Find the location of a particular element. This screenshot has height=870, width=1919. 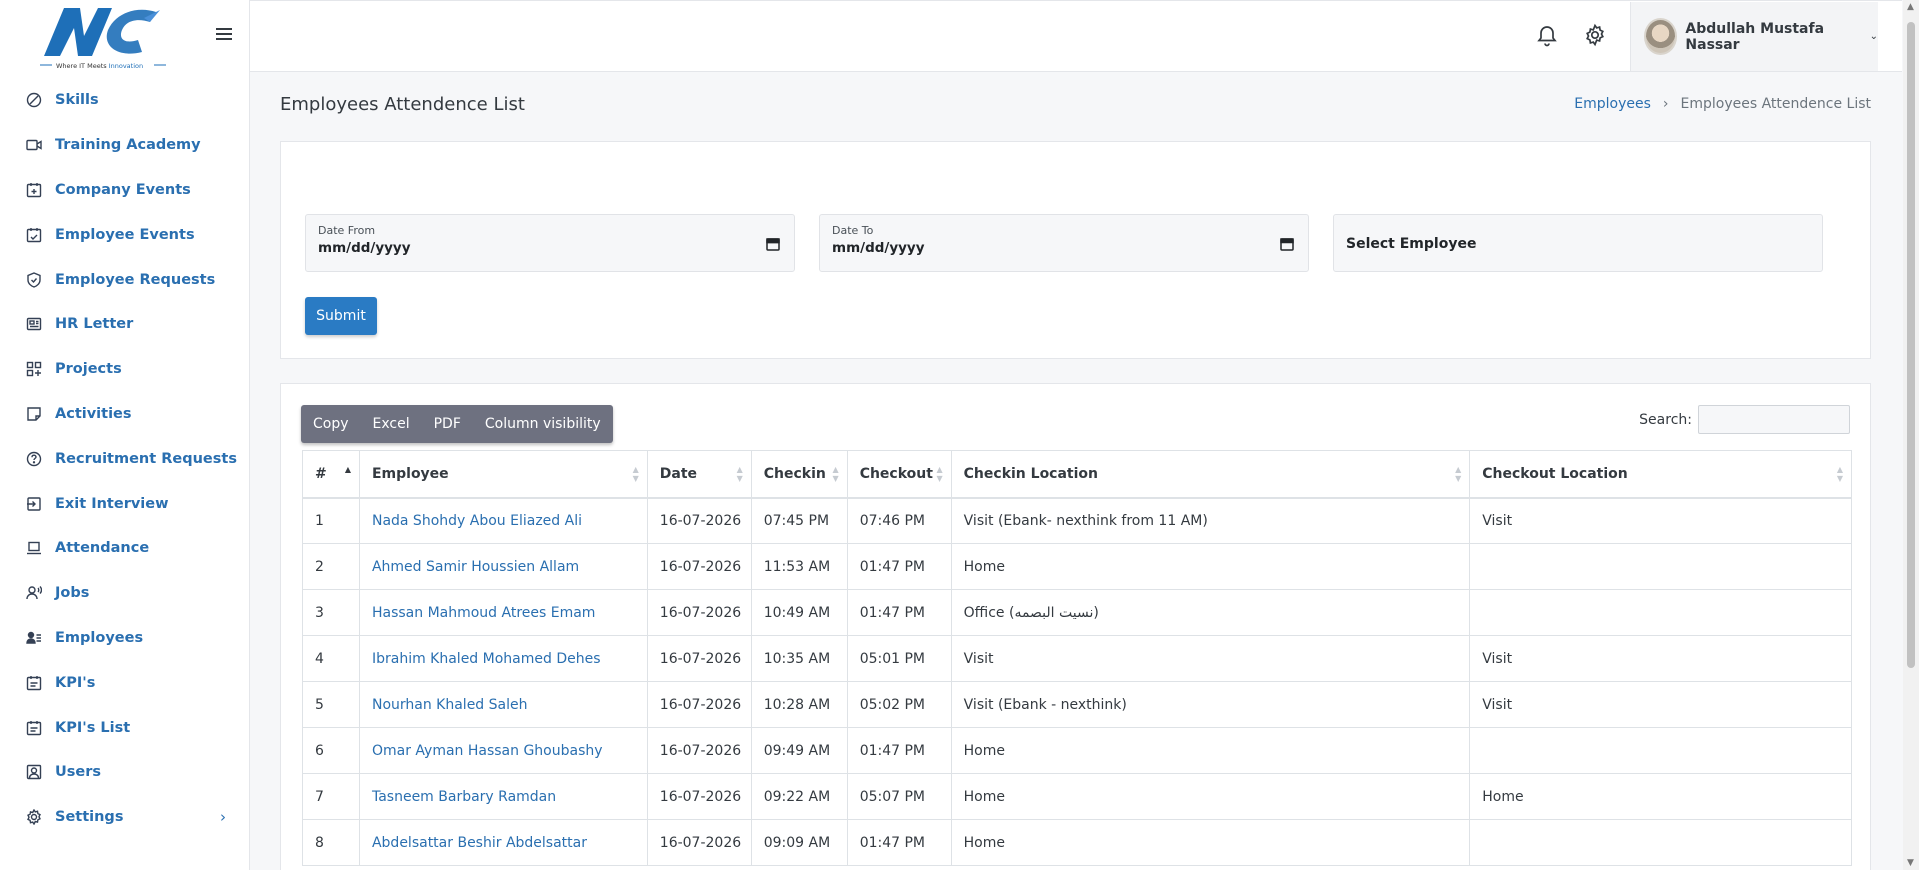

column-header-date: Date ▲ ▼ is located at coordinates (699, 474).